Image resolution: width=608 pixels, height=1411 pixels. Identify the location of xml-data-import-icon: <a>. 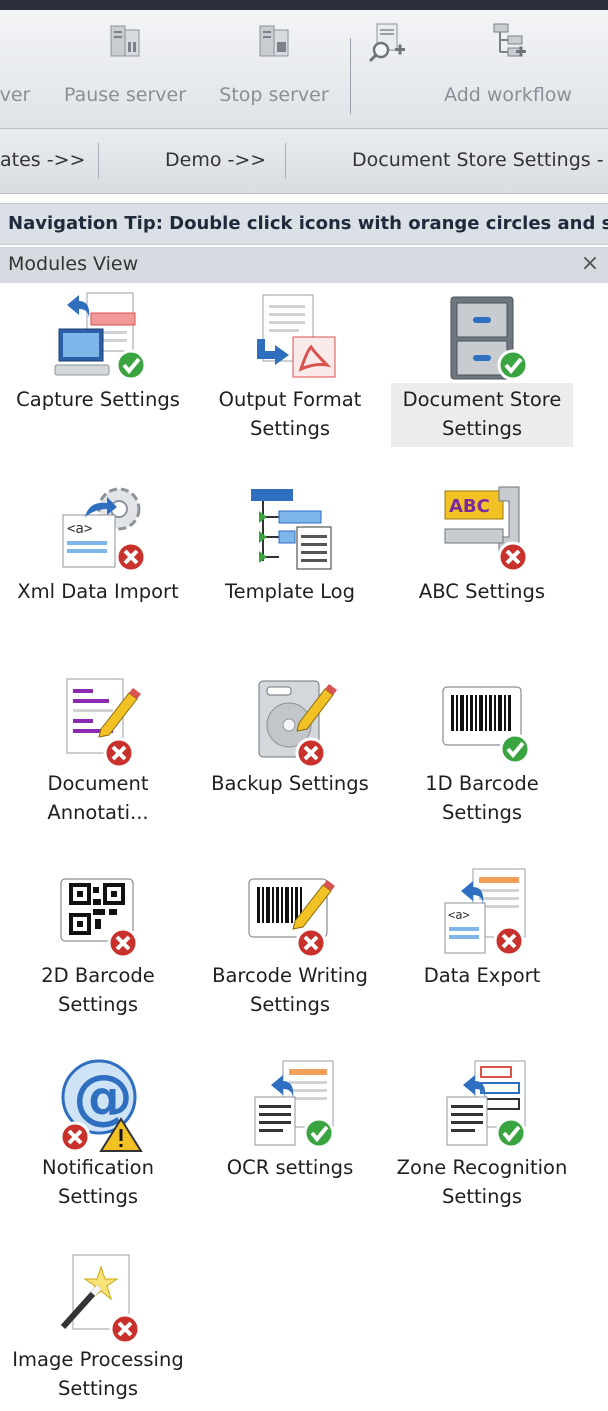
(104, 530).